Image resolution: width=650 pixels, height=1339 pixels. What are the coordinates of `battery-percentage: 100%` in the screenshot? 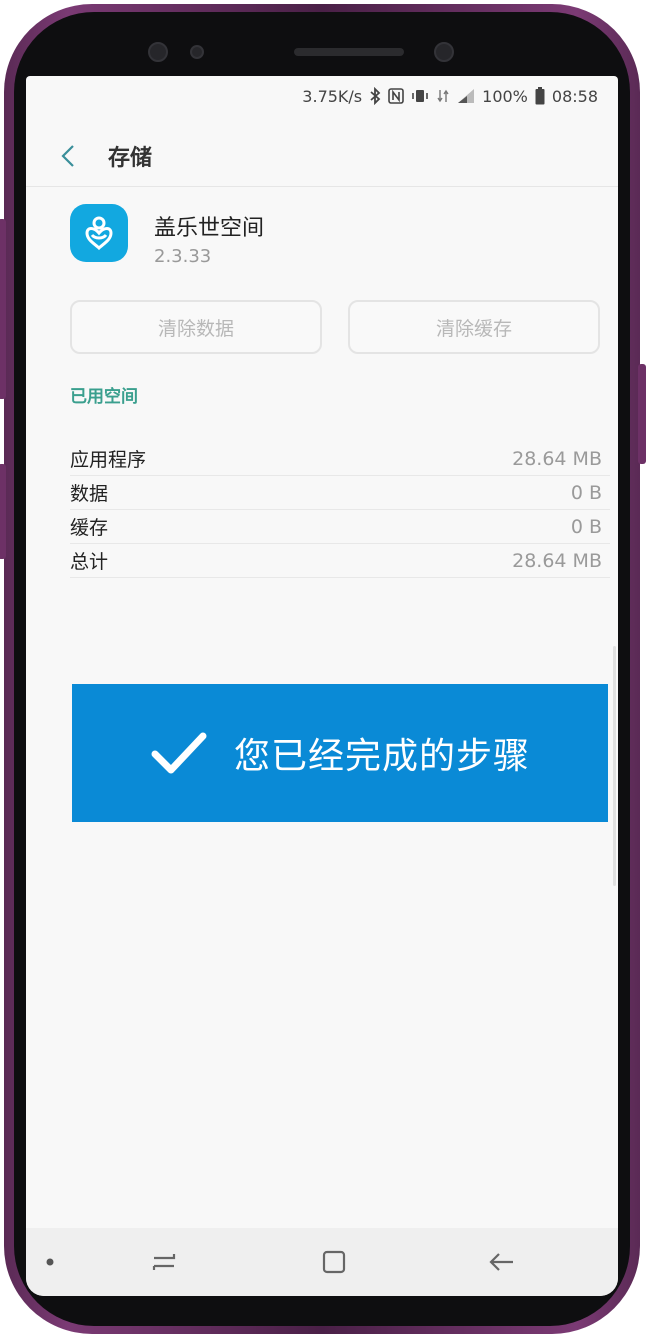 It's located at (505, 96).